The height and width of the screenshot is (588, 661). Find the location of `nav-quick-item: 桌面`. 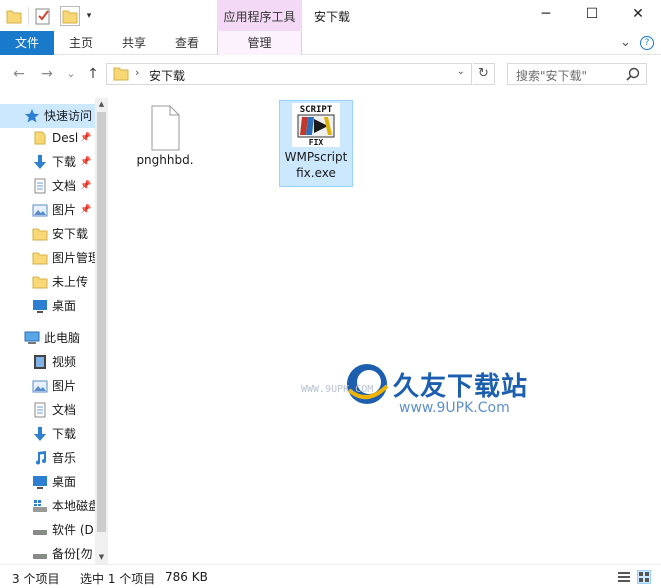

nav-quick-item: 桌面 is located at coordinates (47, 306).